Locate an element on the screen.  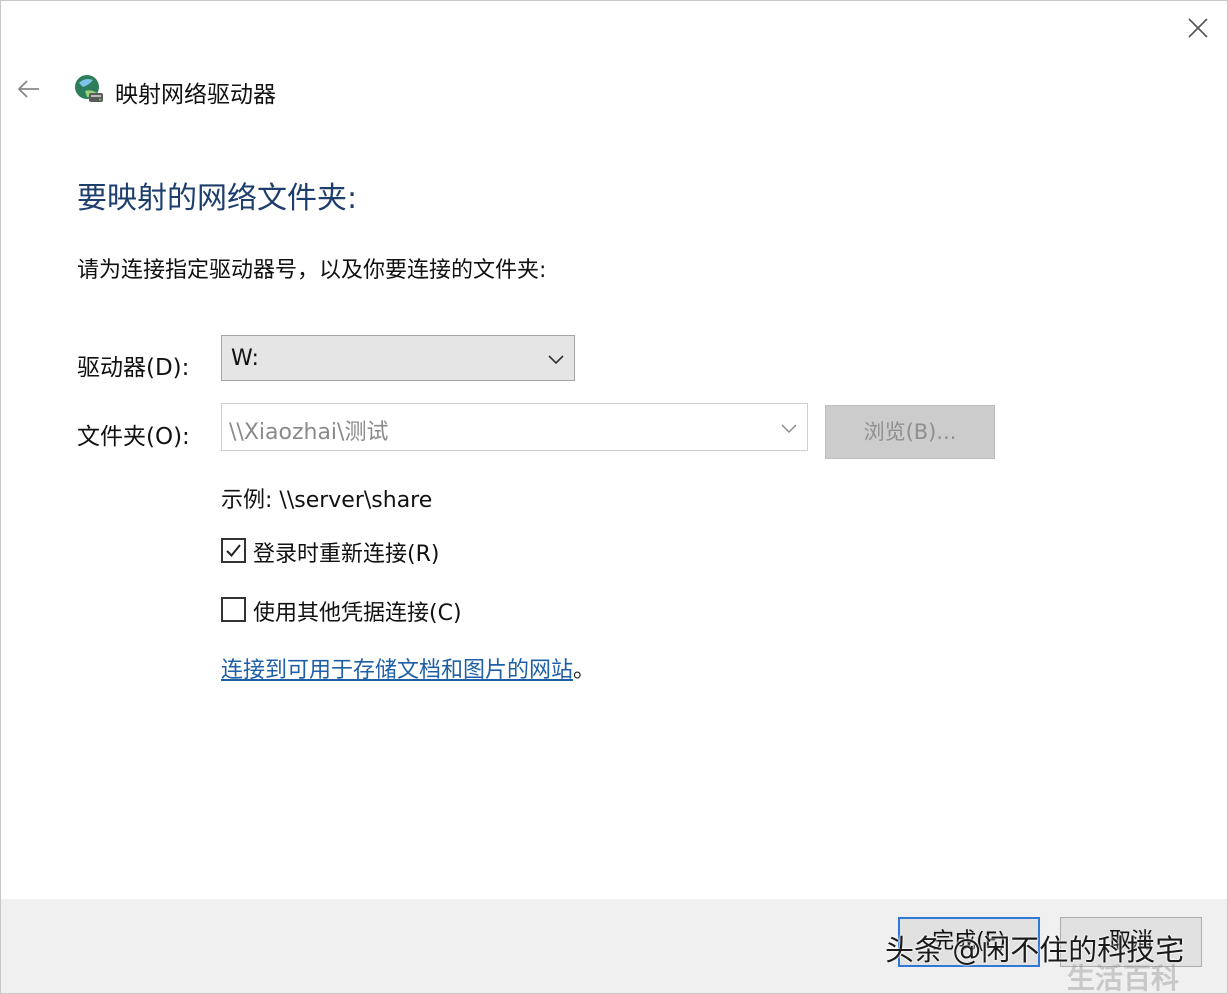
reconnect-checkbox is located at coordinates (233, 550).